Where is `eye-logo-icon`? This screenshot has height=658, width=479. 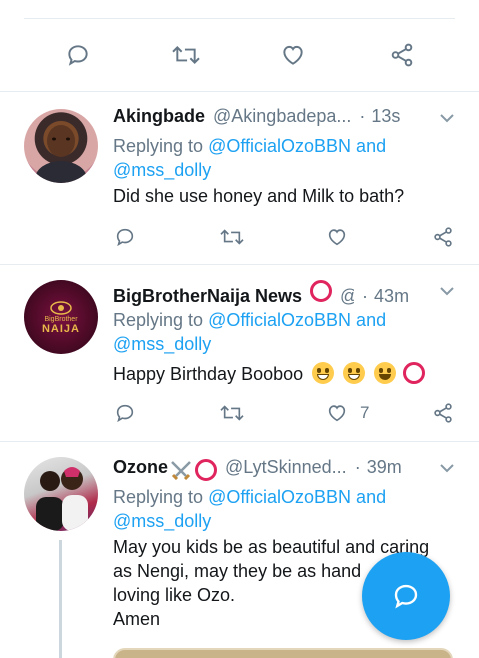 eye-logo-icon is located at coordinates (61, 307).